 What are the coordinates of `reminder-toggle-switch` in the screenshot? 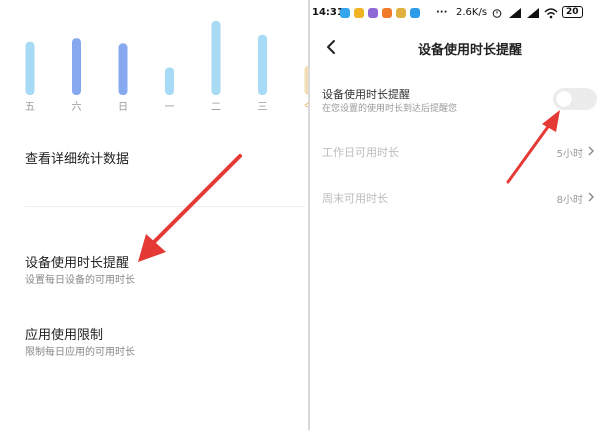 It's located at (575, 99).